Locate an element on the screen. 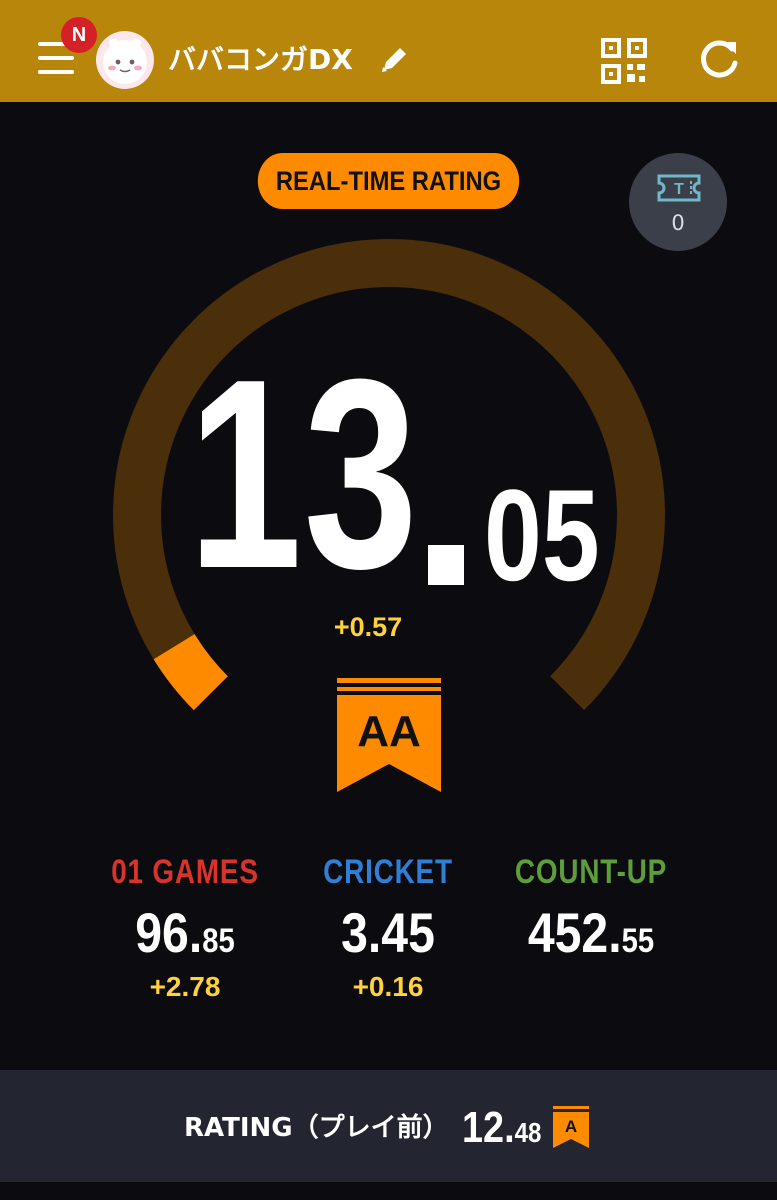 The width and height of the screenshot is (777, 1200). stat-label: CRICKET is located at coordinates (388, 872).